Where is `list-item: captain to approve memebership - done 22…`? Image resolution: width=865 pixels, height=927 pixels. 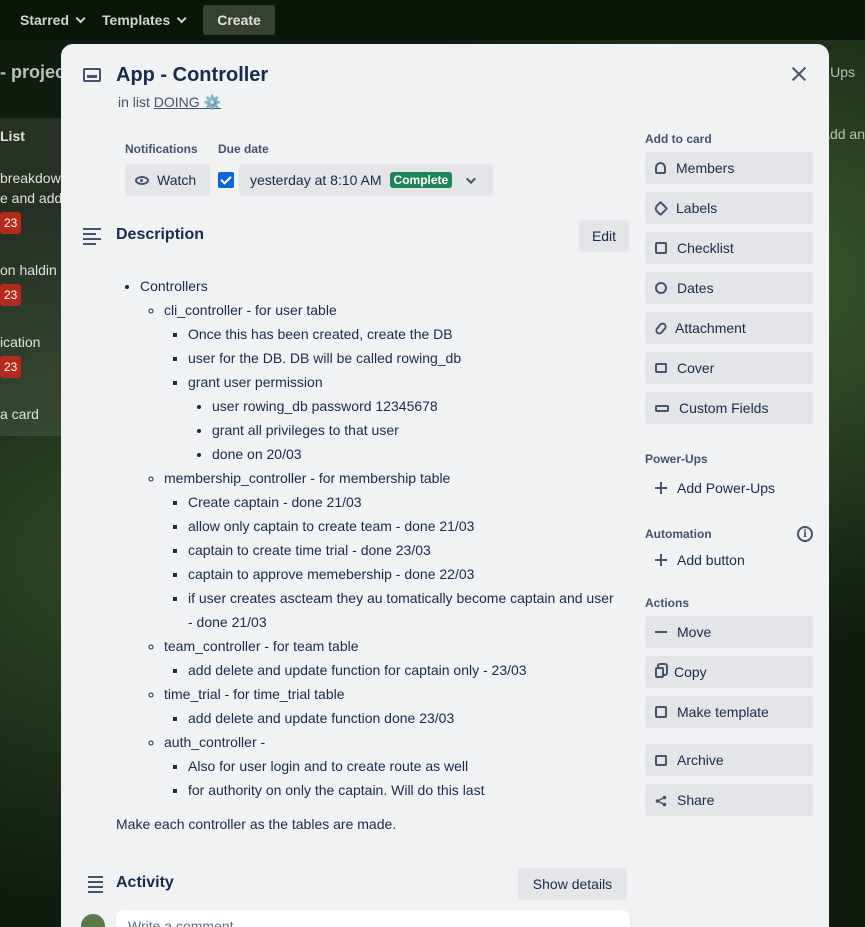 list-item: captain to approve memebership - done 22… is located at coordinates (402, 574).